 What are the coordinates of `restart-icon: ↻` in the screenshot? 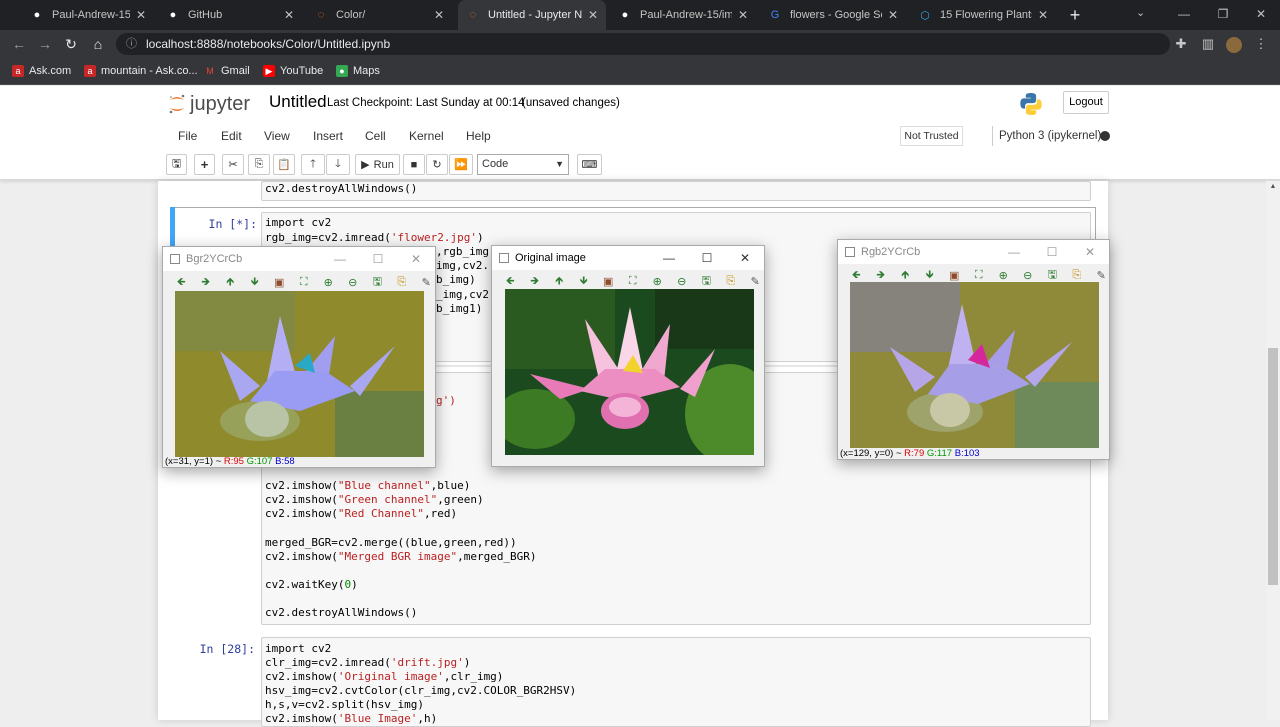 It's located at (437, 164).